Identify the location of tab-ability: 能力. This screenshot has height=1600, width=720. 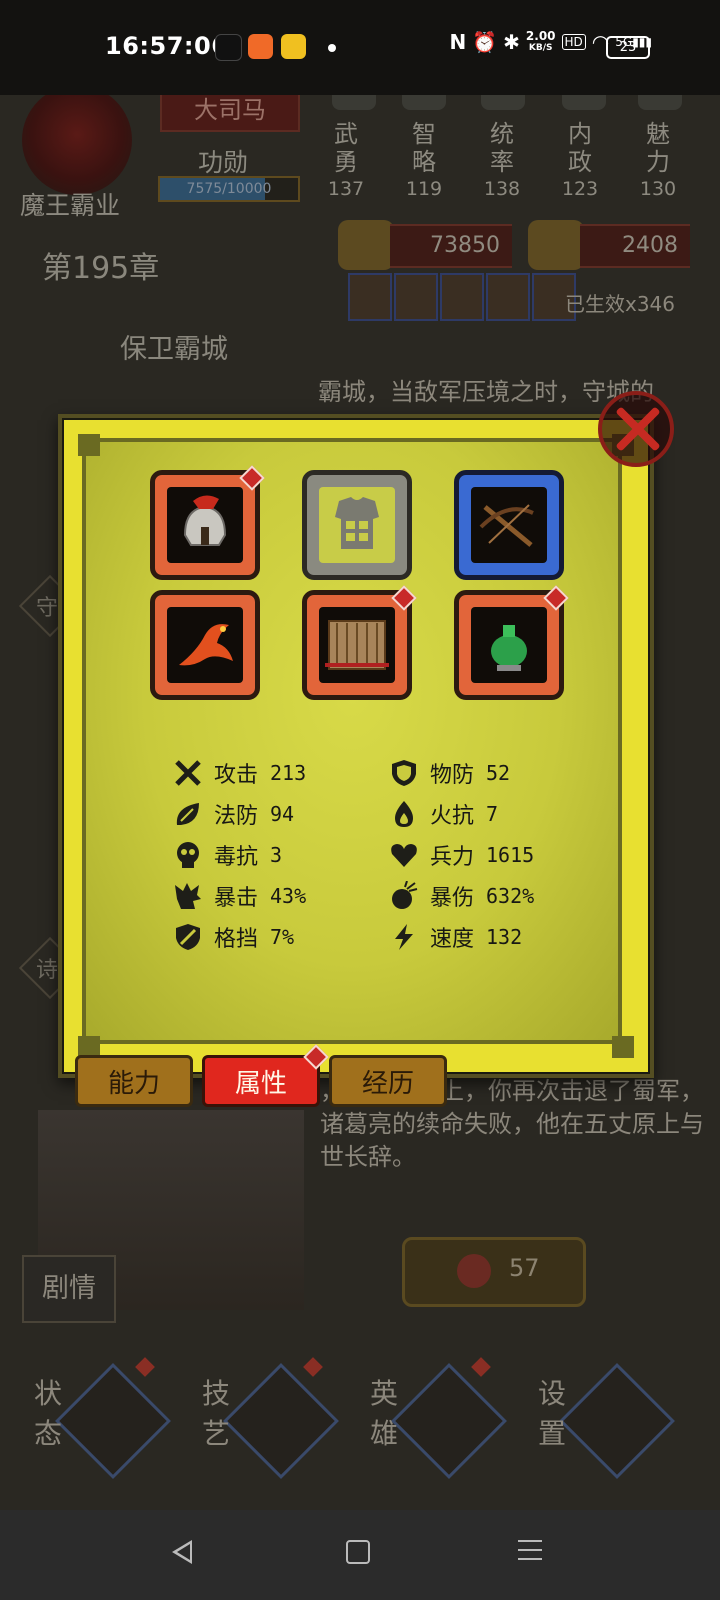
(134, 1081).